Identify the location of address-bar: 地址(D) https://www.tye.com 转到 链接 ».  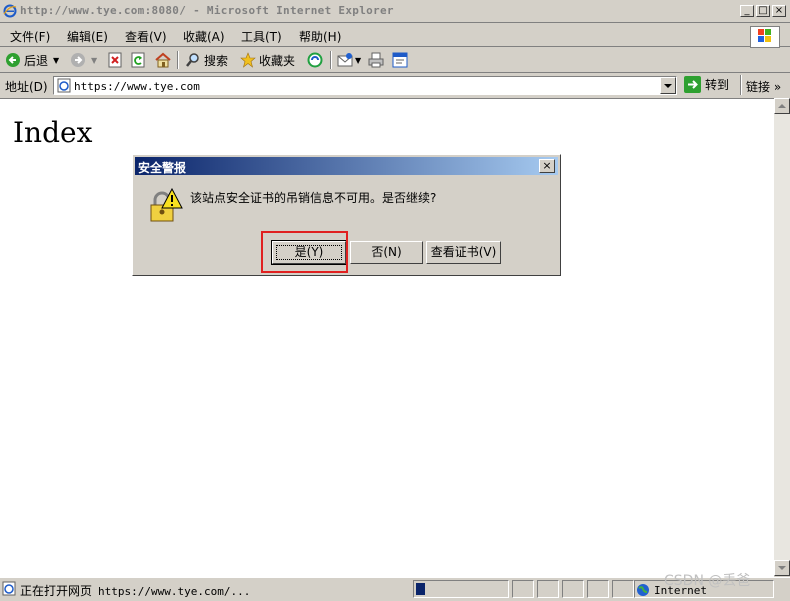
(395, 85).